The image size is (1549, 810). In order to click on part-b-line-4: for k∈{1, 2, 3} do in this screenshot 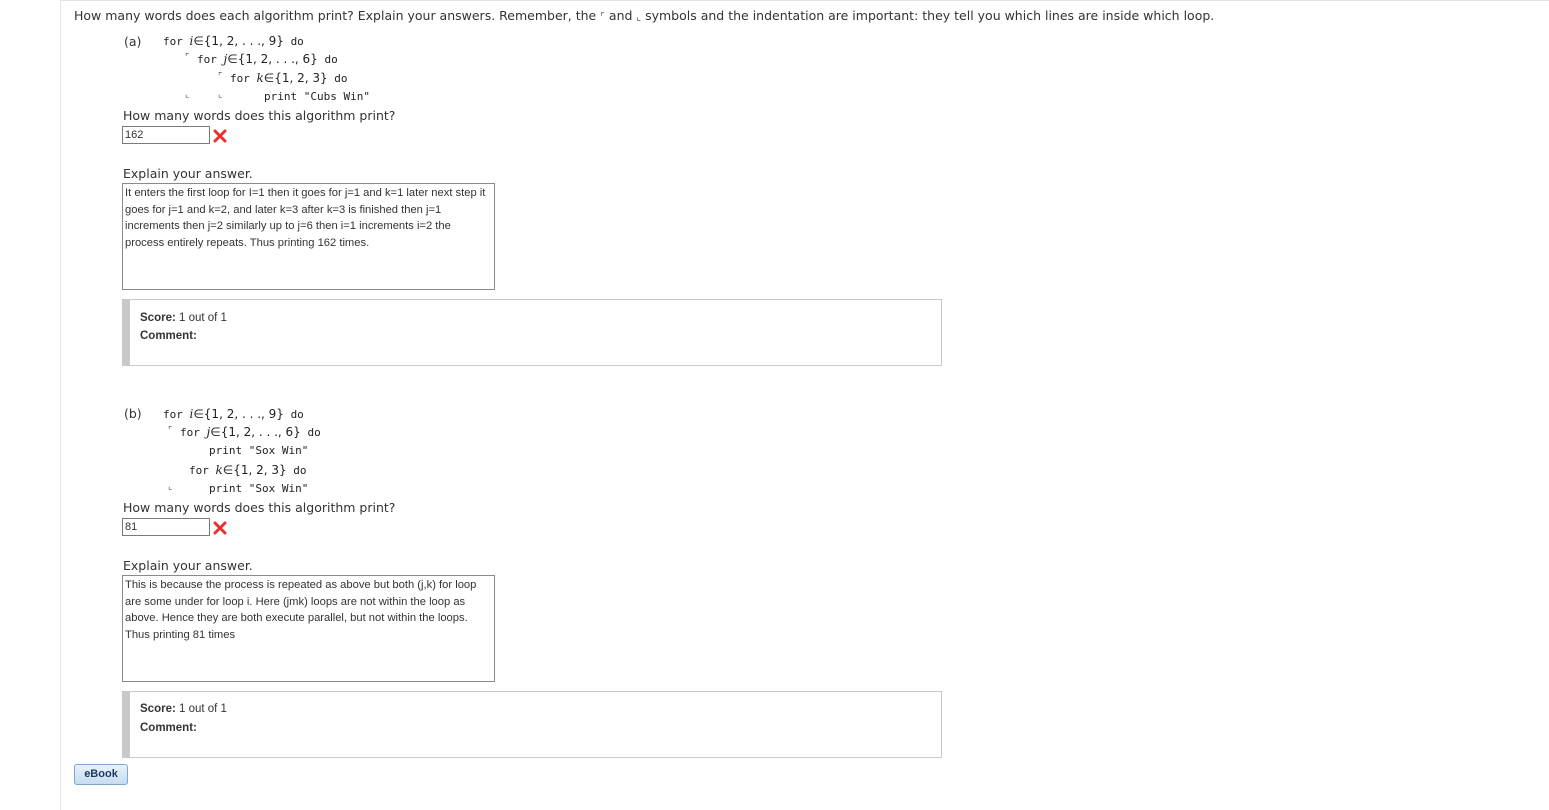, I will do `click(248, 470)`.